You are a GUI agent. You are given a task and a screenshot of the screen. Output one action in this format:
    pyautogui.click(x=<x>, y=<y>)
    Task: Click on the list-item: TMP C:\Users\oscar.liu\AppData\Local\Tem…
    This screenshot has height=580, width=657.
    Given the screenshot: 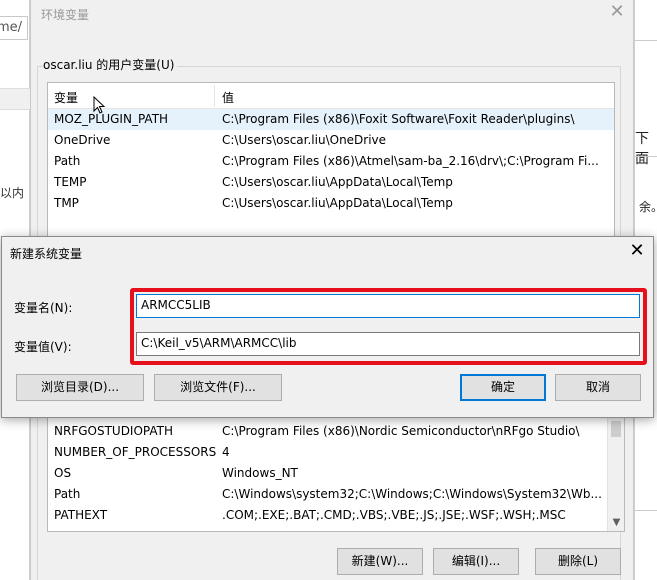 What is the action you would take?
    pyautogui.click(x=331, y=203)
    